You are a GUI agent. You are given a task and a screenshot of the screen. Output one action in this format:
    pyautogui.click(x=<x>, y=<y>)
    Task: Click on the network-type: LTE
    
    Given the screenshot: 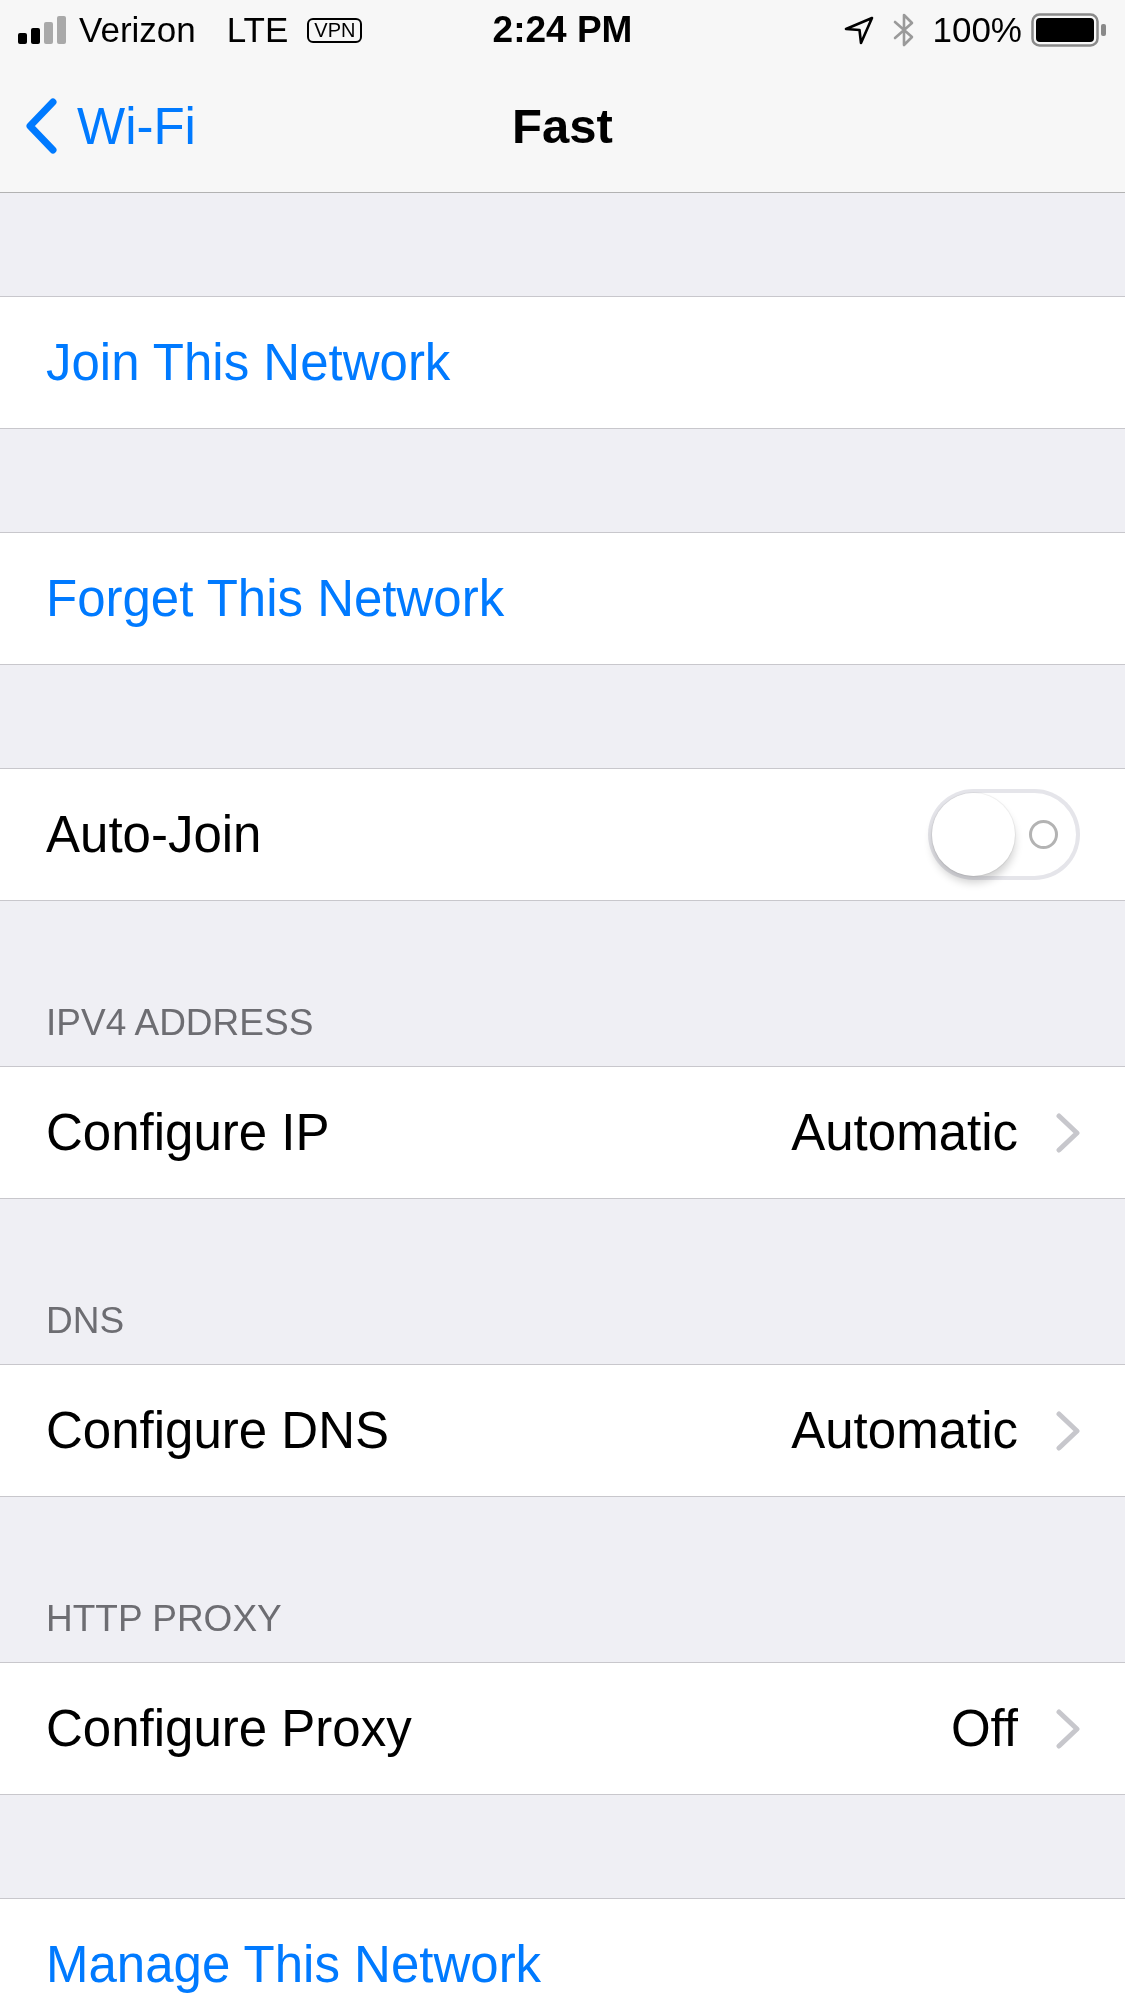 What is the action you would take?
    pyautogui.click(x=257, y=30)
    